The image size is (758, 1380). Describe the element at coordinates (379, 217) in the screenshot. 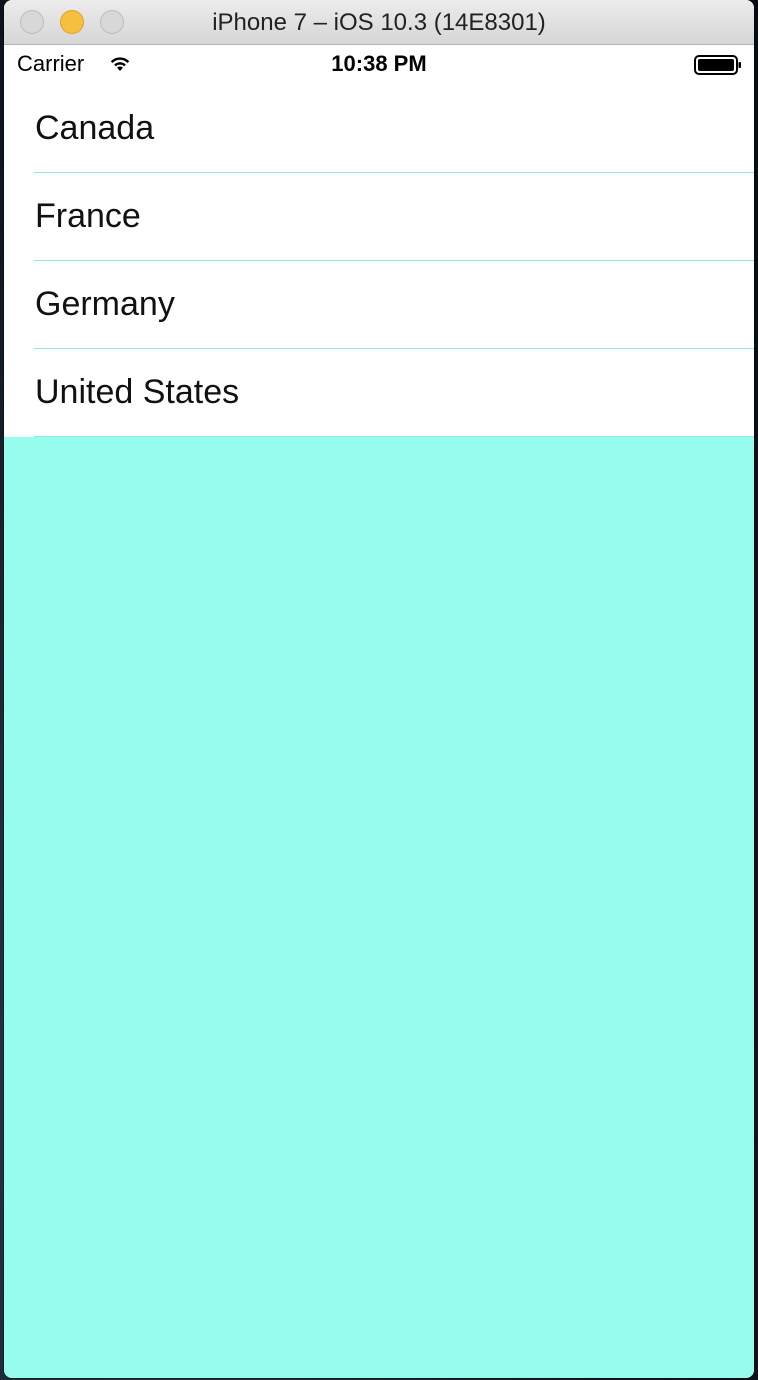

I see `table-row: France` at that location.